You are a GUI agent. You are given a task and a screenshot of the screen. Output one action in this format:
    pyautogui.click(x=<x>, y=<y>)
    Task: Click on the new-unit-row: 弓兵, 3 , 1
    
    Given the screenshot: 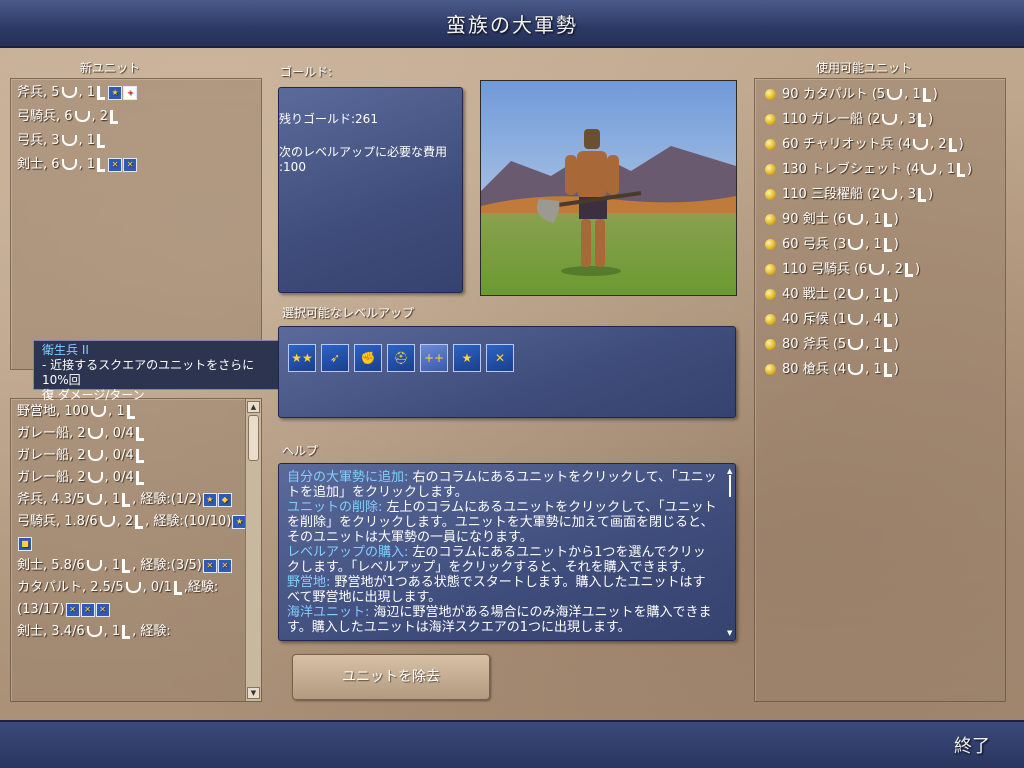 What is the action you would take?
    pyautogui.click(x=136, y=141)
    